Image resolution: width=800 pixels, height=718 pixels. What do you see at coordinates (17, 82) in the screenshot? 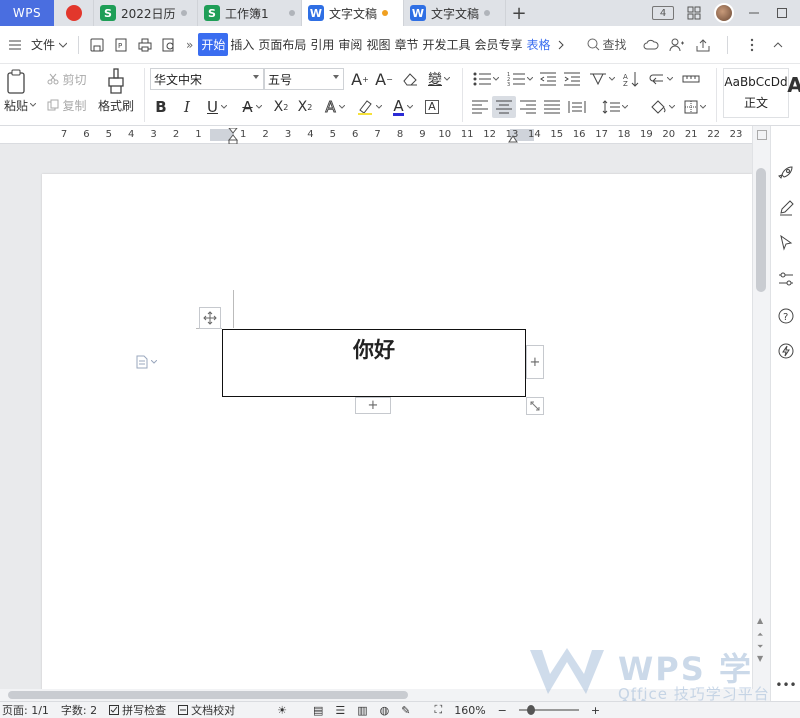
I see `paste-icon` at bounding box center [17, 82].